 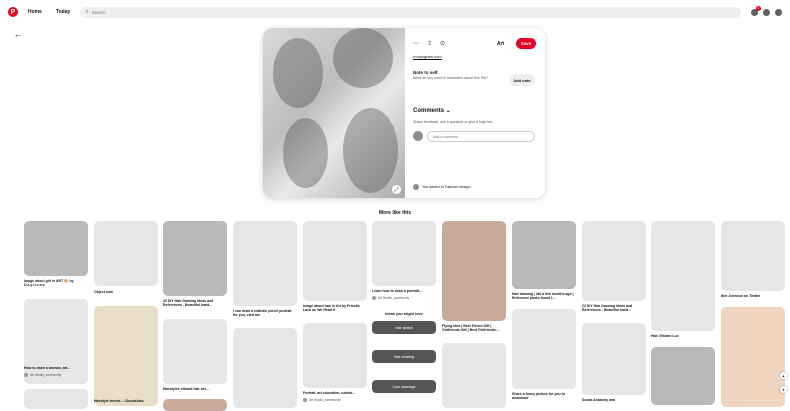 I want to click on notifications-icon: 1, so click(x=756, y=10).